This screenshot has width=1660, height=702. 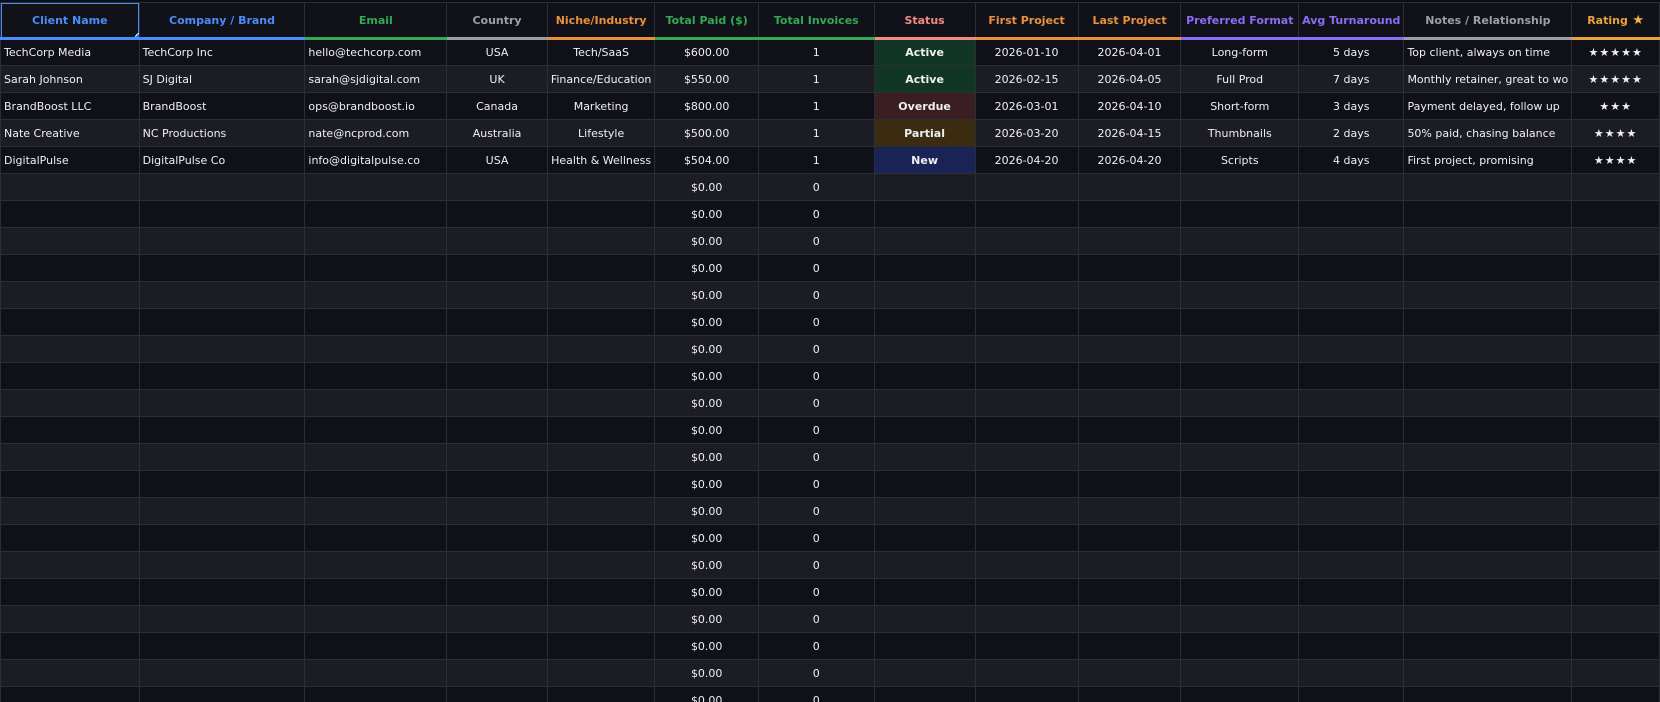 I want to click on total-paid-cell: $600.00, so click(x=706, y=52).